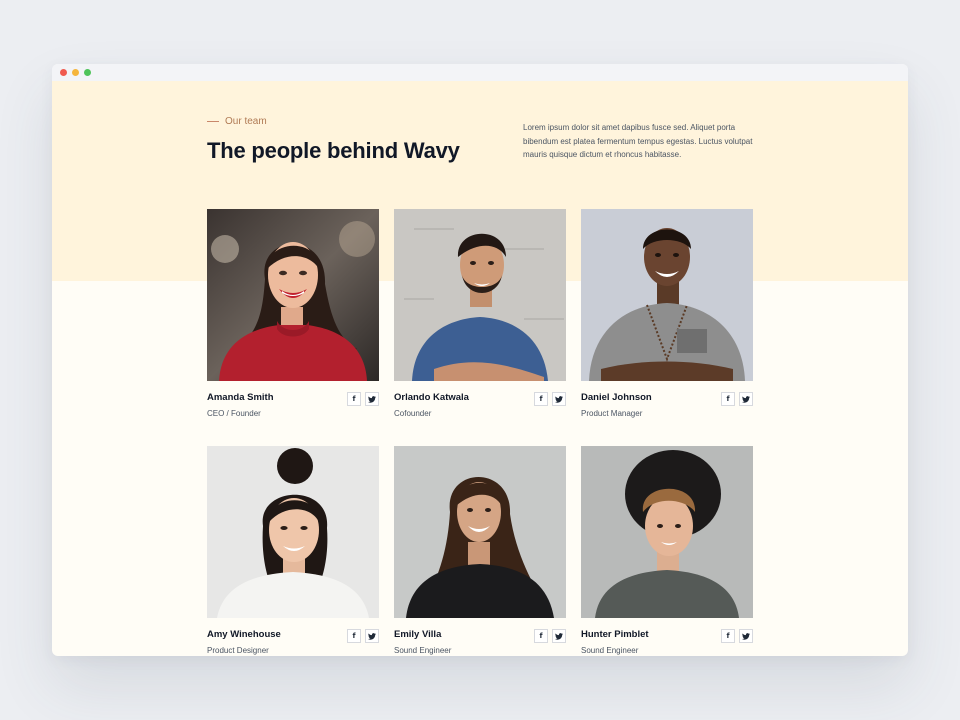 Image resolution: width=960 pixels, height=720 pixels. I want to click on eyebrow-label: Our team, so click(246, 121).